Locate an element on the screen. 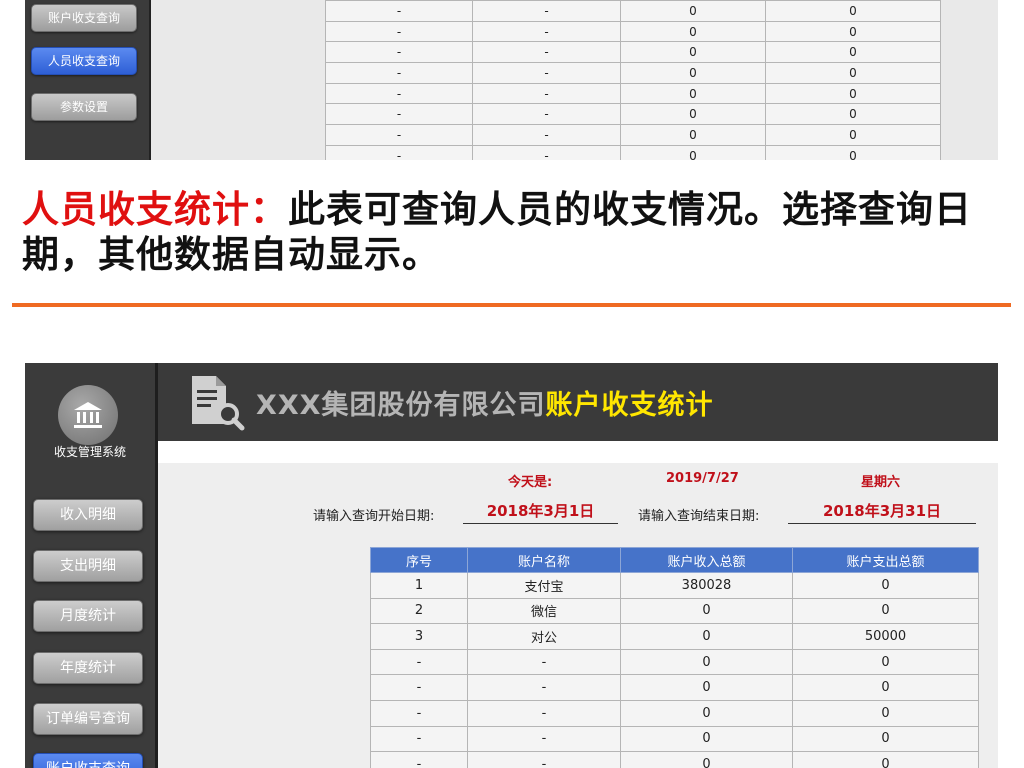 Image resolution: width=1024 pixels, height=768 pixels. system-name: 收支管理系统 is located at coordinates (89, 452).